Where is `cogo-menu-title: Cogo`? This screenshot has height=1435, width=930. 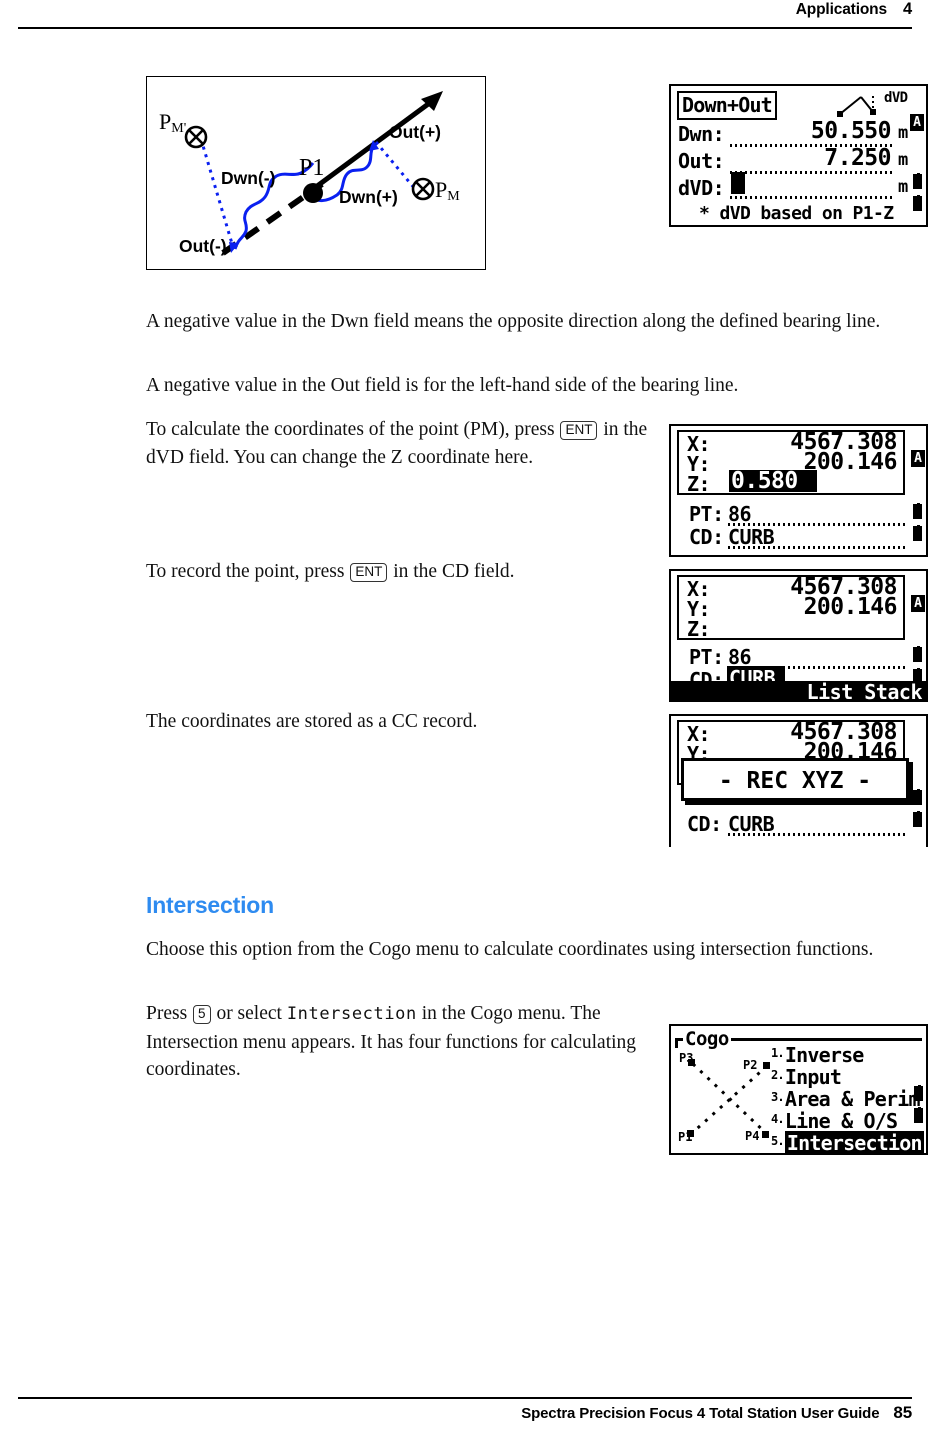 cogo-menu-title: Cogo is located at coordinates (707, 1039).